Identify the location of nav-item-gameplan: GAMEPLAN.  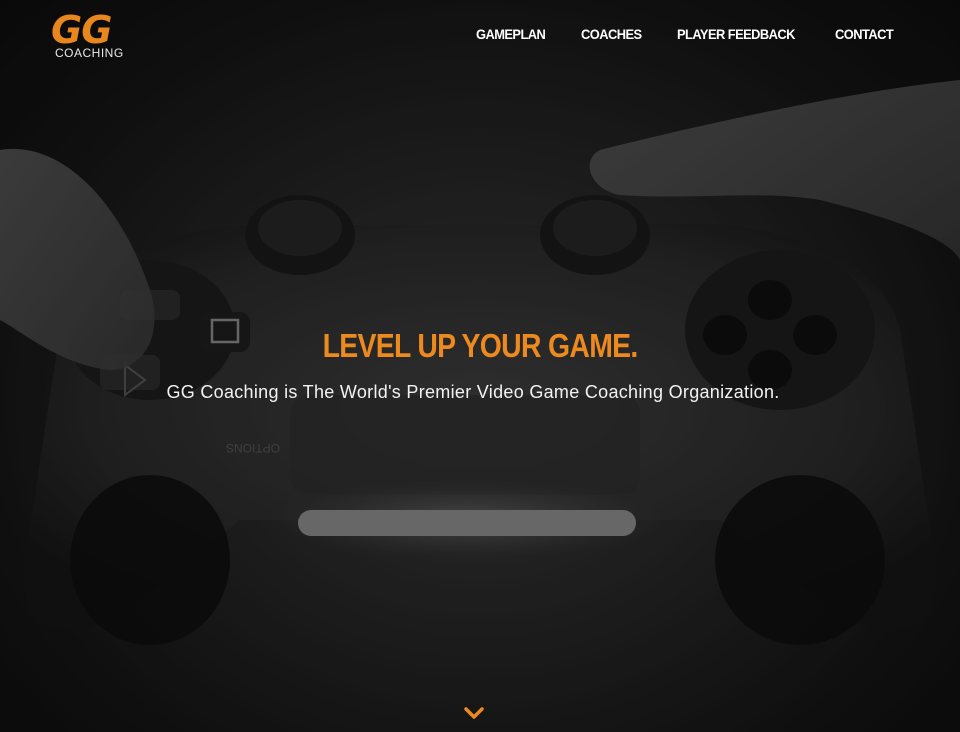
(511, 34).